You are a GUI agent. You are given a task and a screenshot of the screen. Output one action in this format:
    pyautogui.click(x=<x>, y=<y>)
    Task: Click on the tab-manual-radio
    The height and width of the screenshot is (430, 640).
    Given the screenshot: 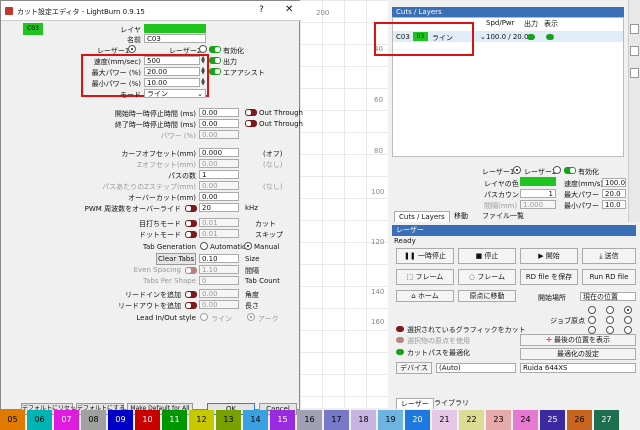 What is the action you would take?
    pyautogui.click(x=248, y=246)
    